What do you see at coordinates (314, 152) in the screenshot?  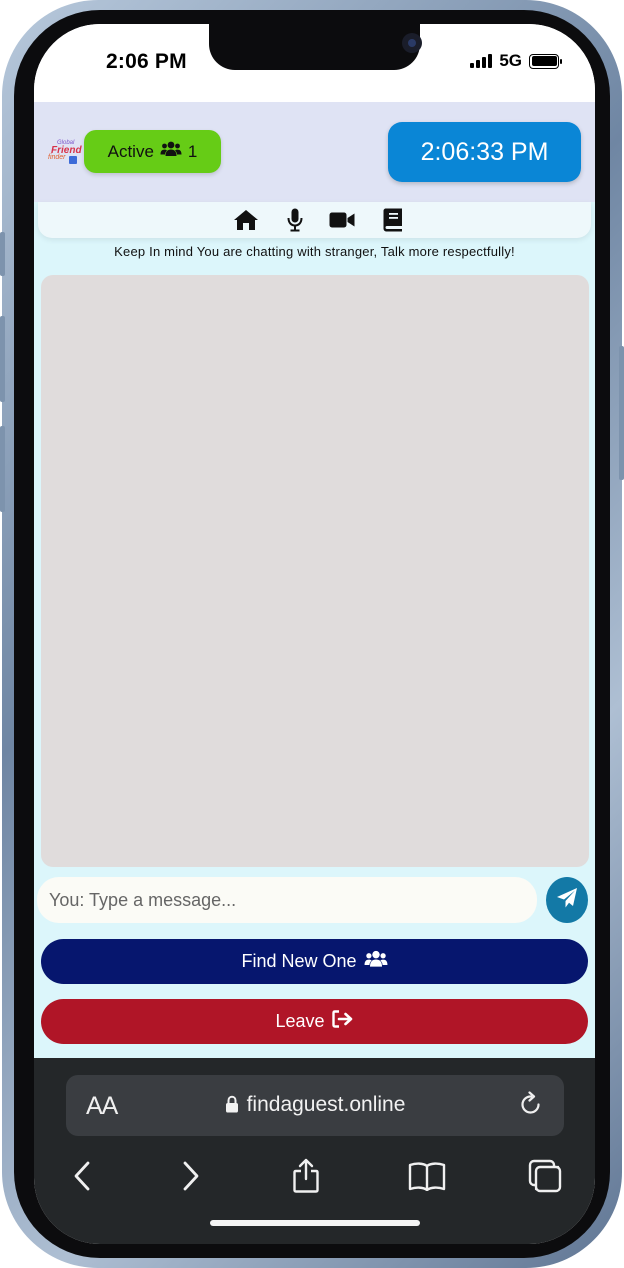 I see `site-header: Global Friend finder Active 1 2:06:33 PM` at bounding box center [314, 152].